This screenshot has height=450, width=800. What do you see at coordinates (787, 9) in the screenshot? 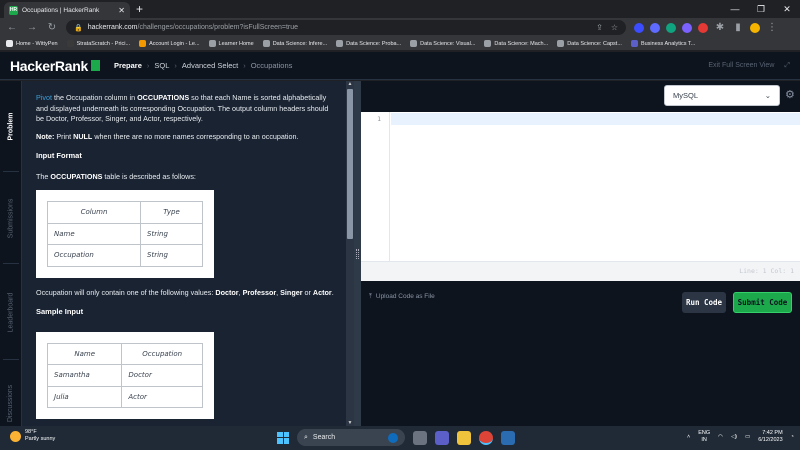
I see `window-close-icon: ✕` at bounding box center [787, 9].